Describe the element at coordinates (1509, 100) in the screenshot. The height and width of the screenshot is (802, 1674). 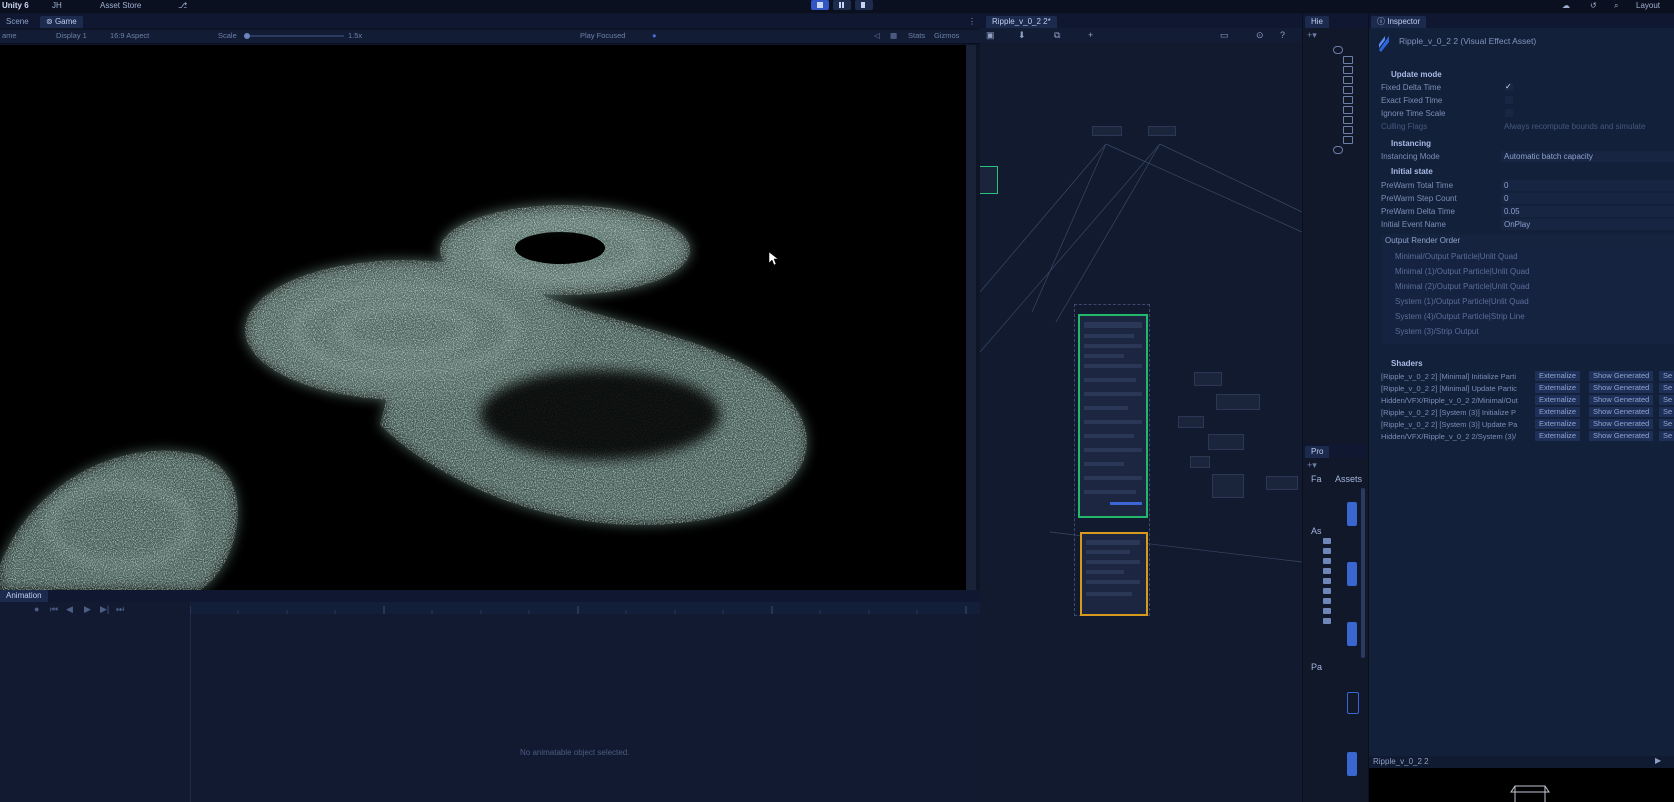
I see `exact-fixed-time-checkbox` at that location.